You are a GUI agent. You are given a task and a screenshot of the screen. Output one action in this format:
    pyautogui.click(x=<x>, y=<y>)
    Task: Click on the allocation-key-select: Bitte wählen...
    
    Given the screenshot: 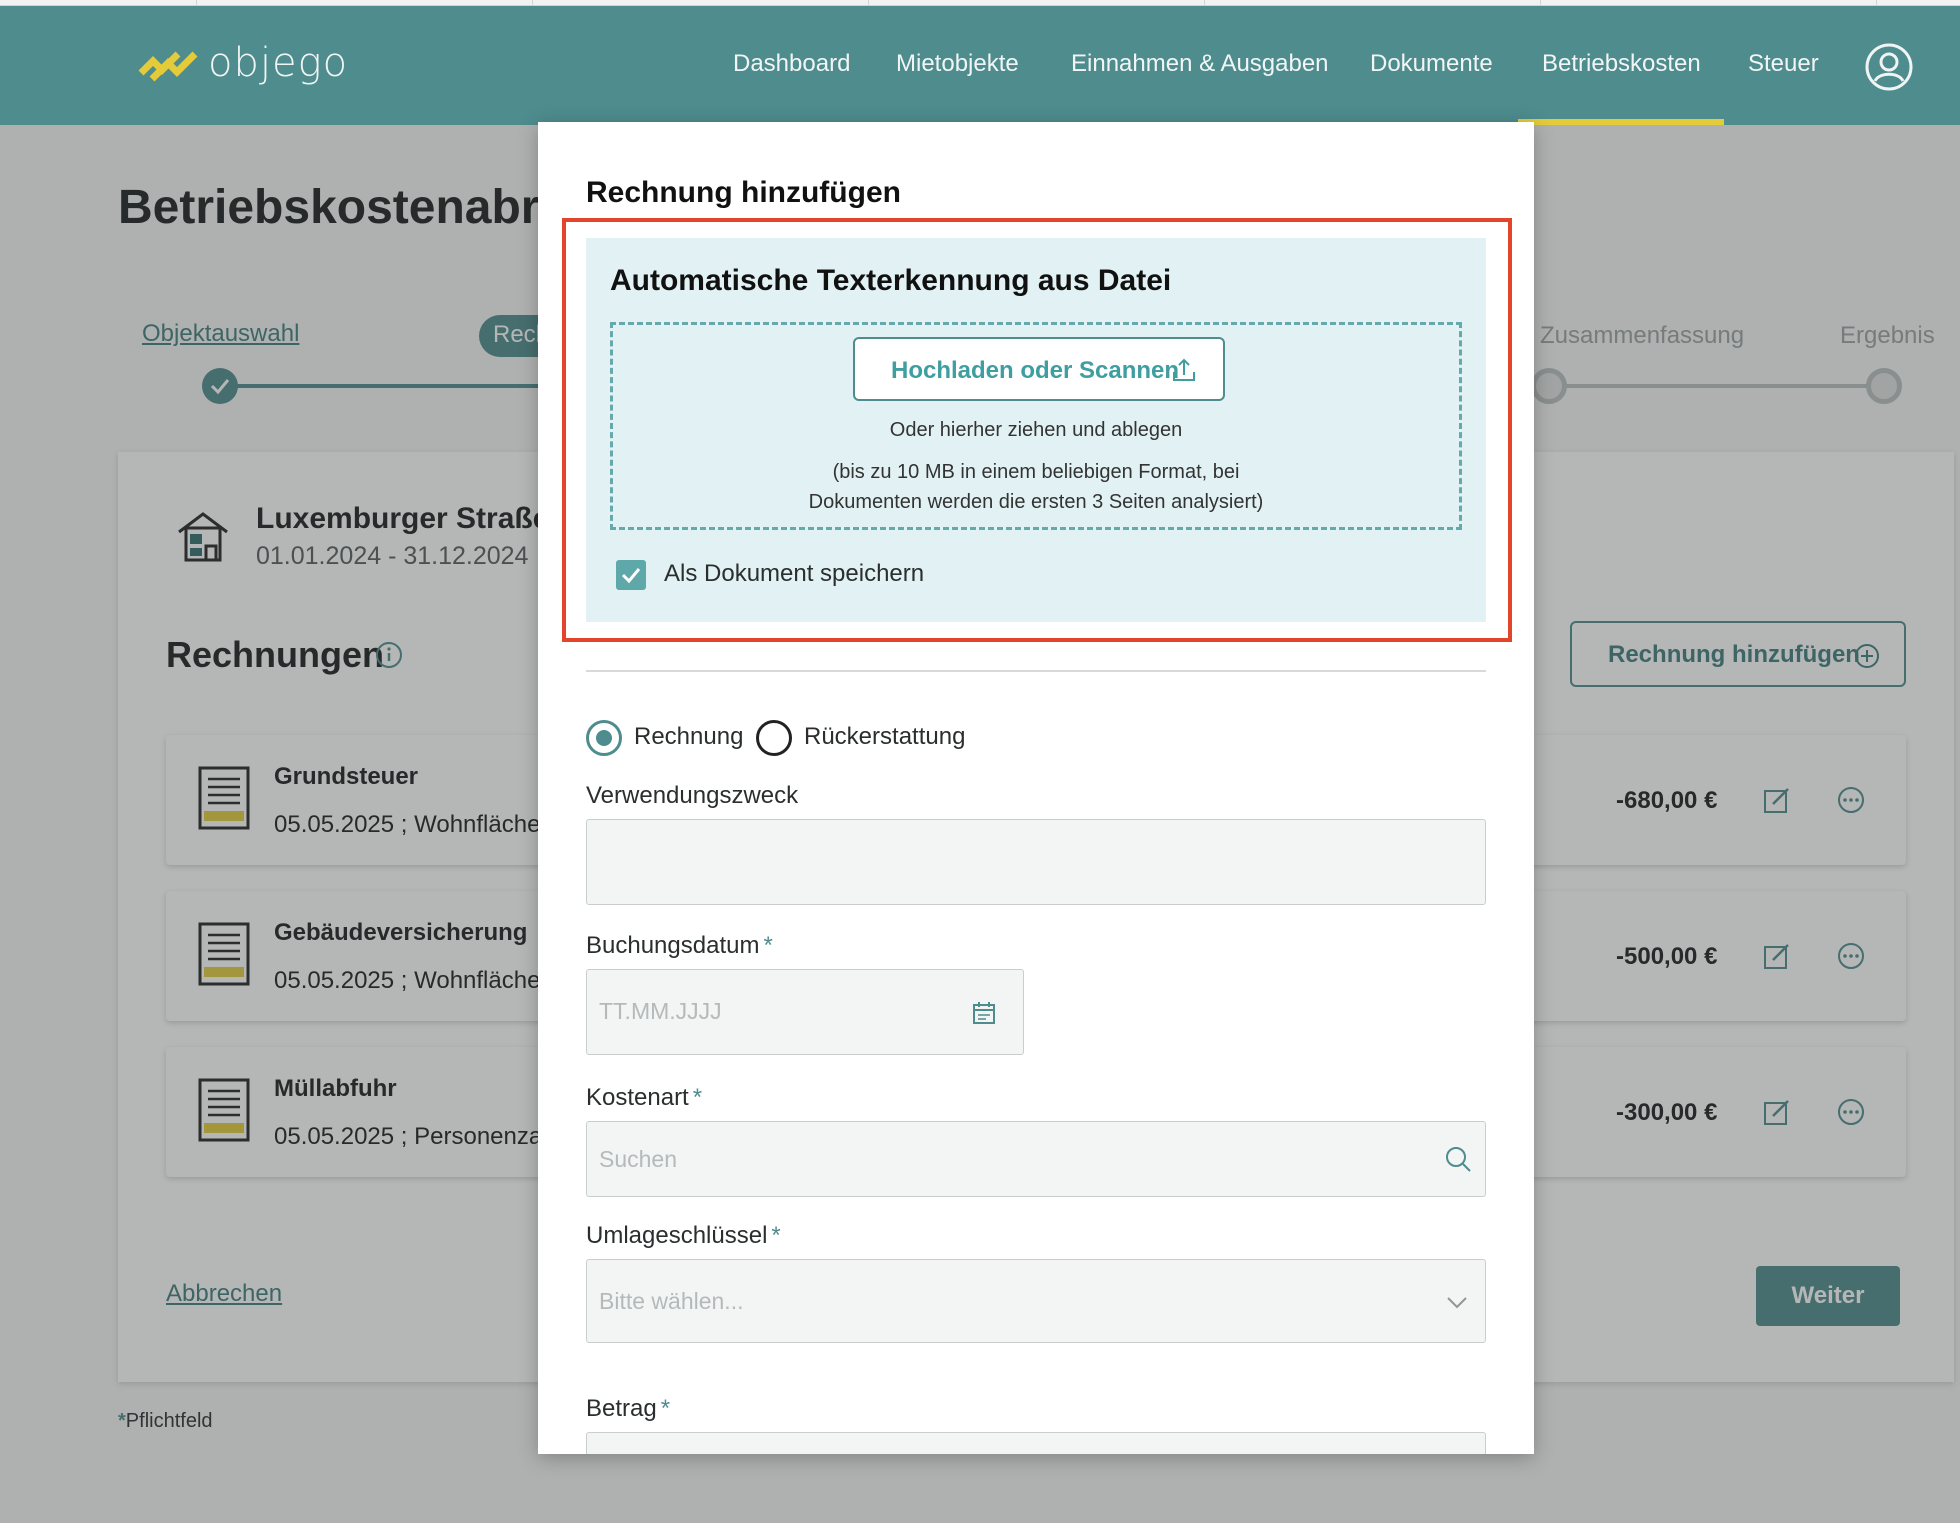 What is the action you would take?
    pyautogui.click(x=1036, y=1301)
    